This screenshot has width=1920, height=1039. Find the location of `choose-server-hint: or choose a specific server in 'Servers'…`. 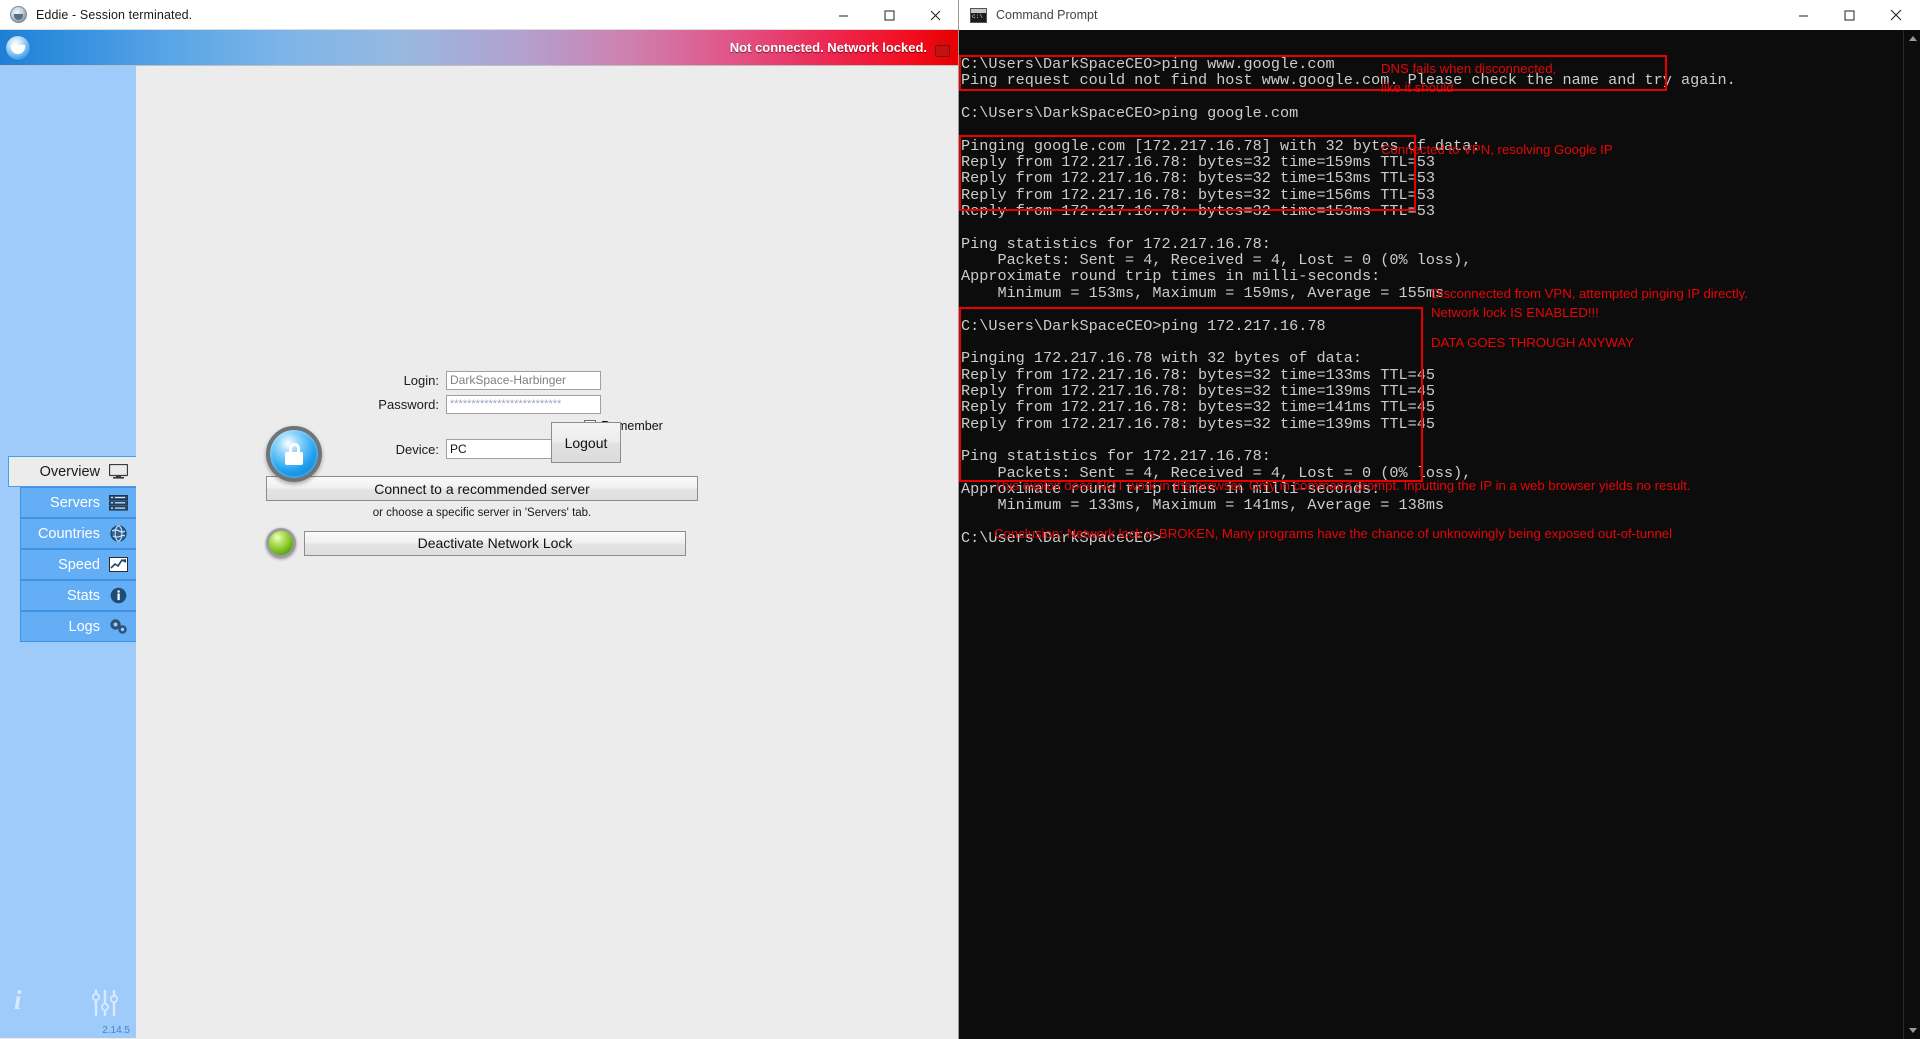

choose-server-hint: or choose a specific server in 'Servers'… is located at coordinates (482, 513).